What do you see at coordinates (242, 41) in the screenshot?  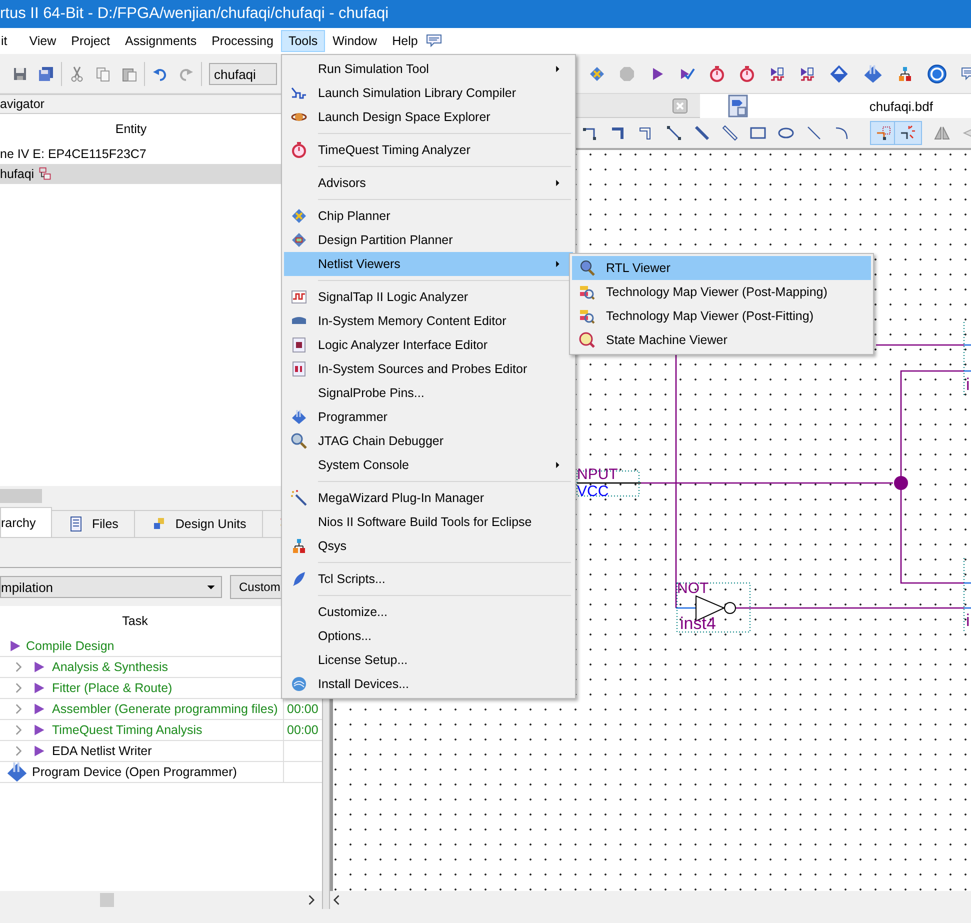 I see `menu-item: Processing` at bounding box center [242, 41].